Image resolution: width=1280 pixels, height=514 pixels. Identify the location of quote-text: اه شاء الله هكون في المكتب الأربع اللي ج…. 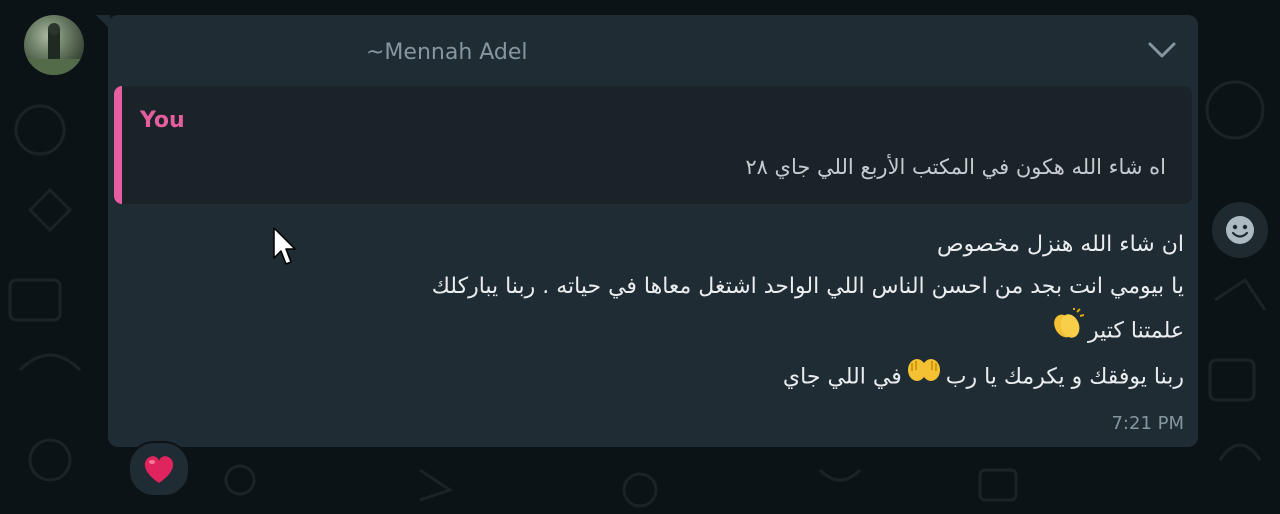
(955, 167).